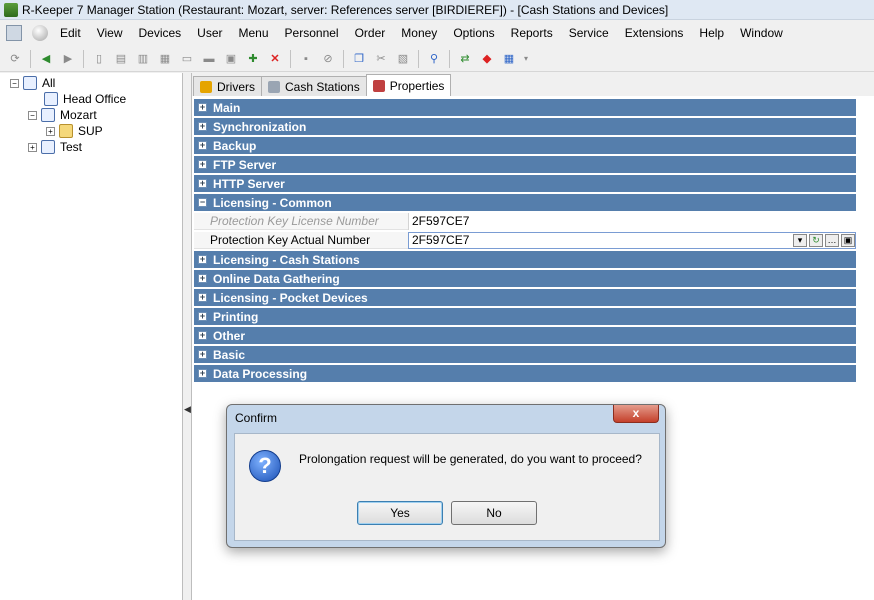 The height and width of the screenshot is (600, 874). Describe the element at coordinates (509, 59) in the screenshot. I see `grid-view-icon: ▦` at that location.